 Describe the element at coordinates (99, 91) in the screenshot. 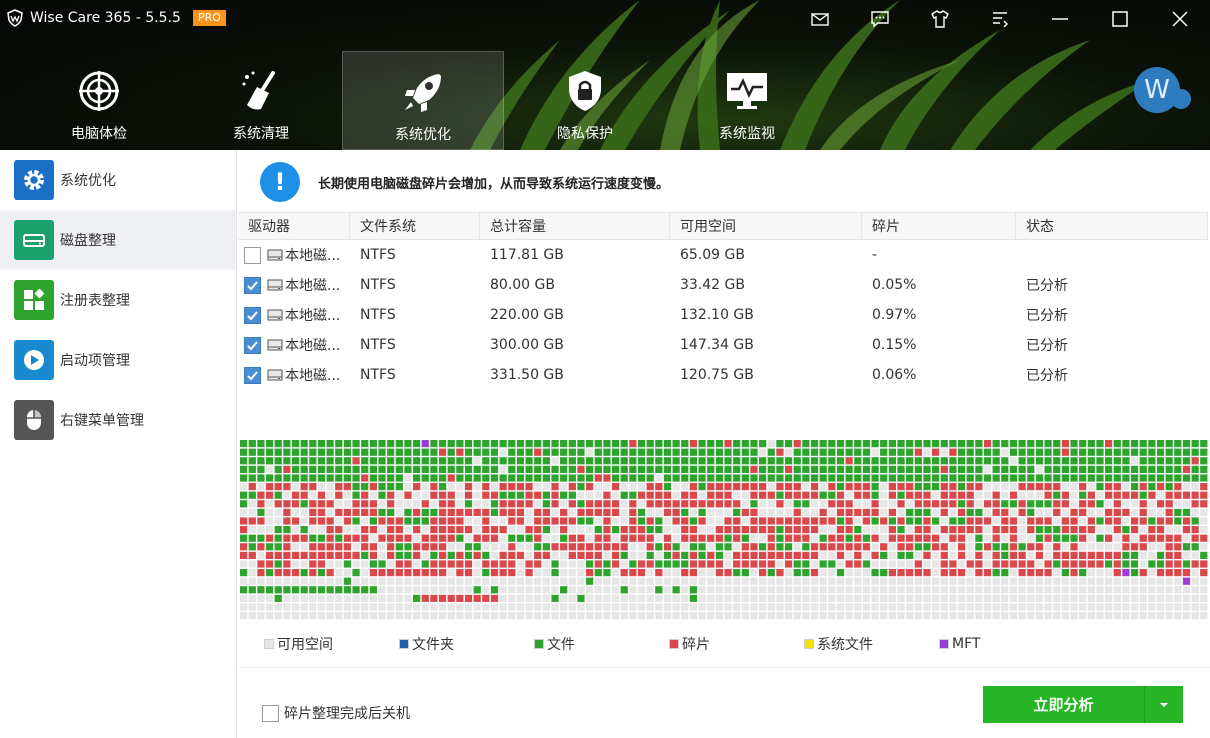

I see `checkup-icon` at that location.